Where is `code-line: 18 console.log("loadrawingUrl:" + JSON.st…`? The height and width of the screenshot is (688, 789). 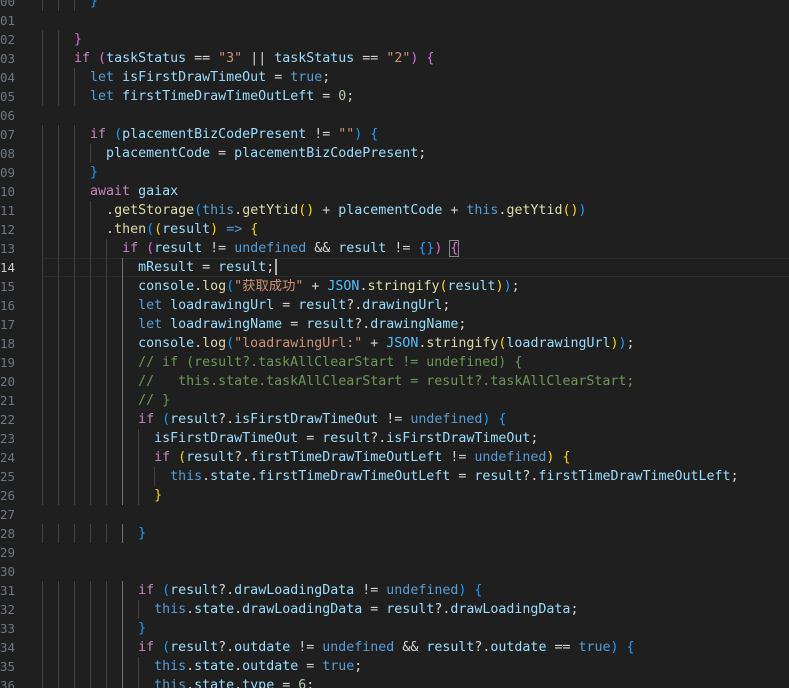
code-line: 18 console.log("loadrawingUrl:" + JSON.st… is located at coordinates (394, 343).